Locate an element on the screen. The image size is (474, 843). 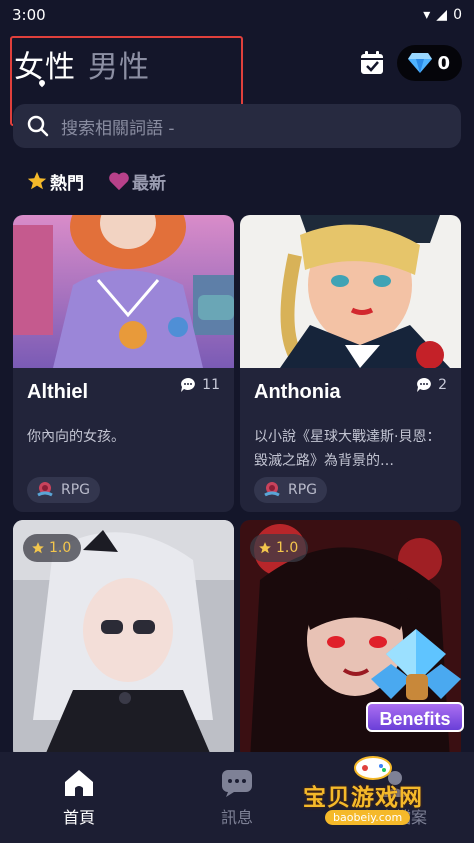
status-time: 3:00 is located at coordinates (29, 15).